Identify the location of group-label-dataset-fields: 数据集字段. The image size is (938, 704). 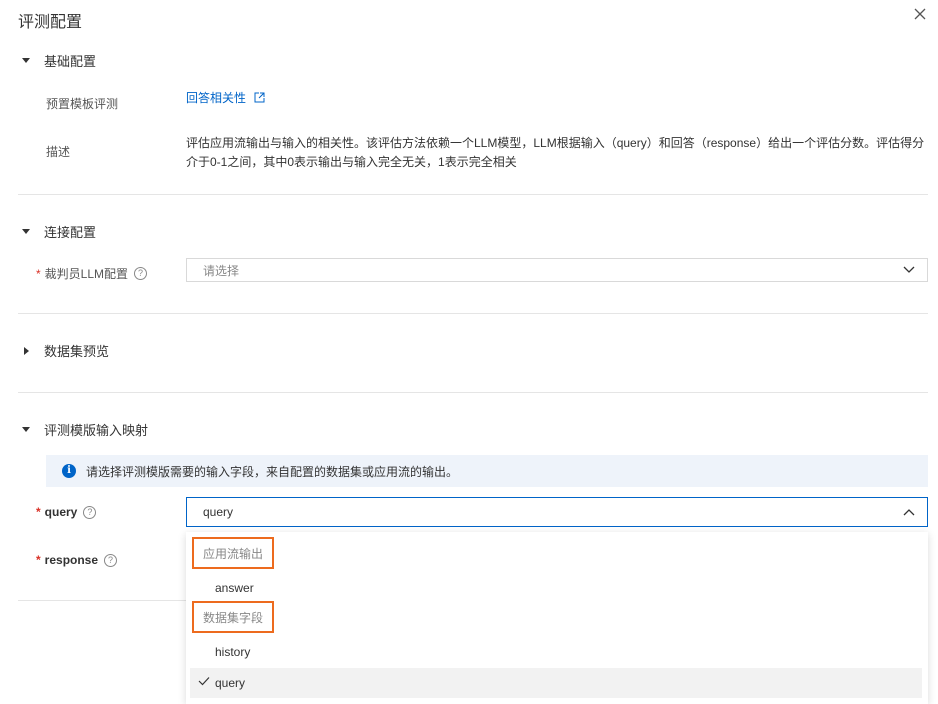
(233, 617).